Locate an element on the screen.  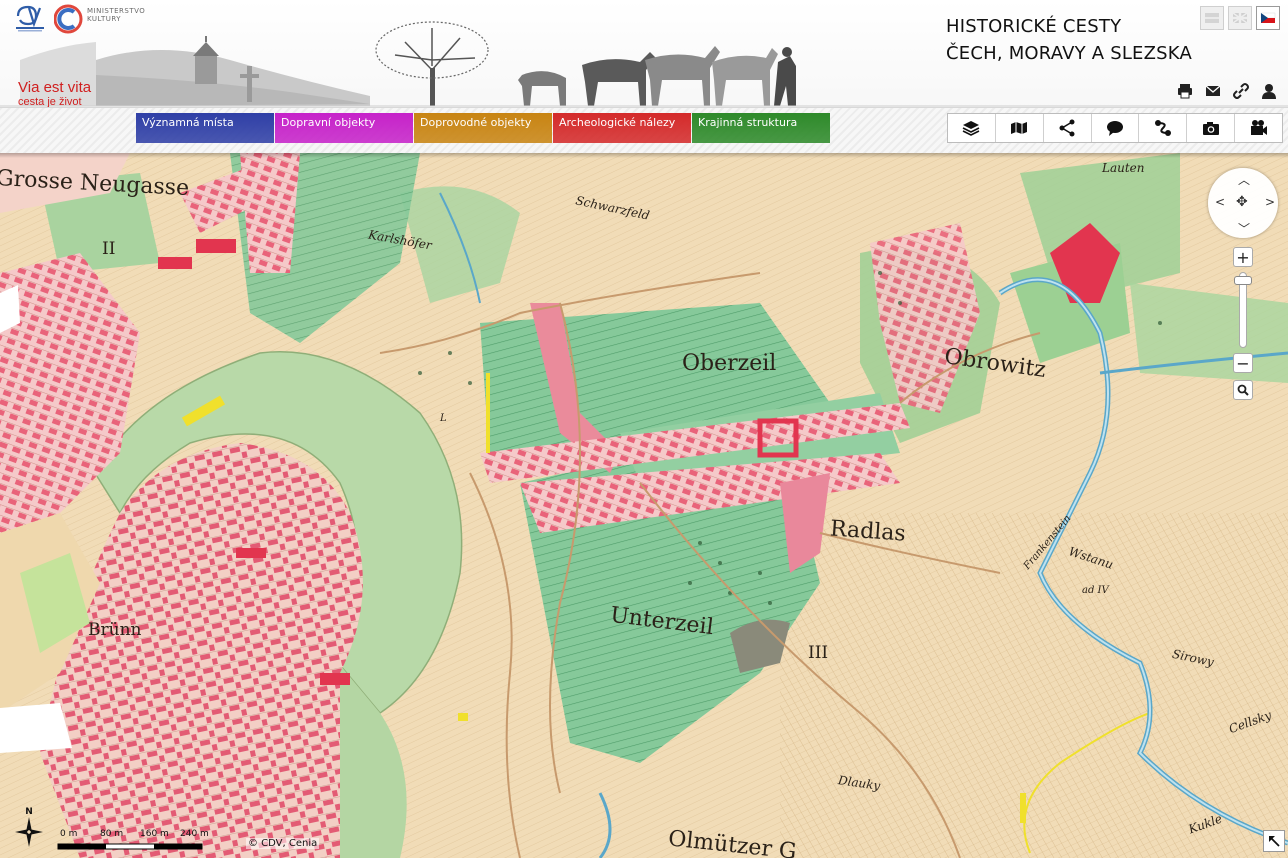
route-icon is located at coordinates (1162, 128).